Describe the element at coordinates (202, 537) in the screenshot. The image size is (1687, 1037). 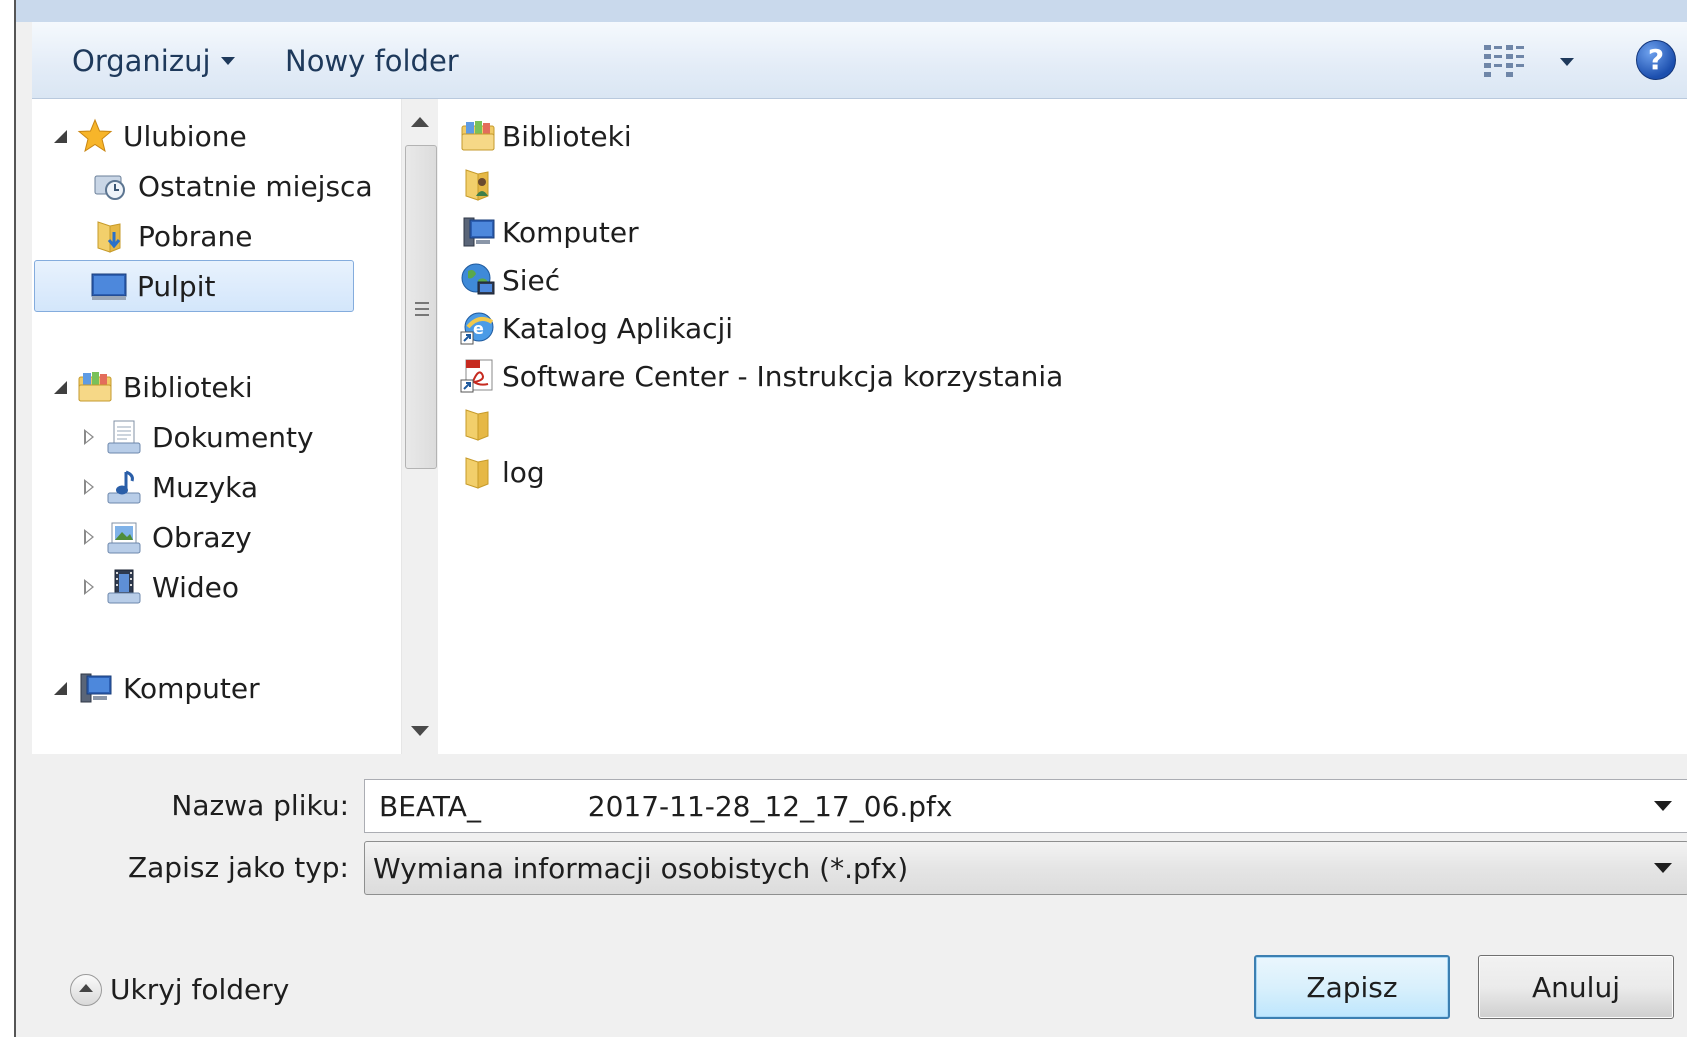
I see `nav-label: Obrazy` at that location.